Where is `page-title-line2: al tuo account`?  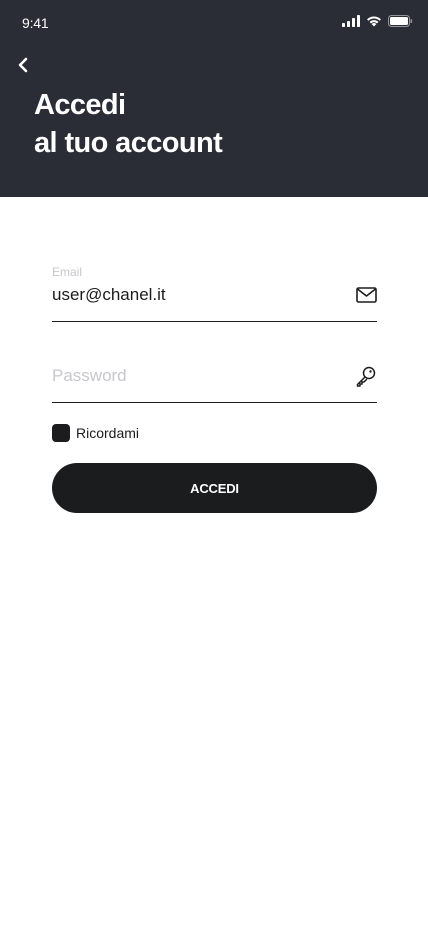
page-title-line2: al tuo account is located at coordinates (128, 143).